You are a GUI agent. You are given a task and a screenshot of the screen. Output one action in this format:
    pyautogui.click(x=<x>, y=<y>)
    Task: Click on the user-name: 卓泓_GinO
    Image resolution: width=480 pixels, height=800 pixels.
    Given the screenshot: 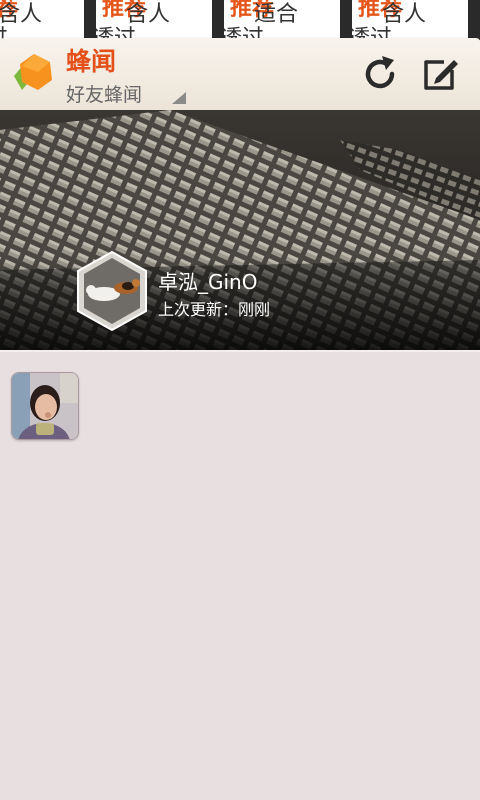 What is the action you would take?
    pyautogui.click(x=207, y=280)
    